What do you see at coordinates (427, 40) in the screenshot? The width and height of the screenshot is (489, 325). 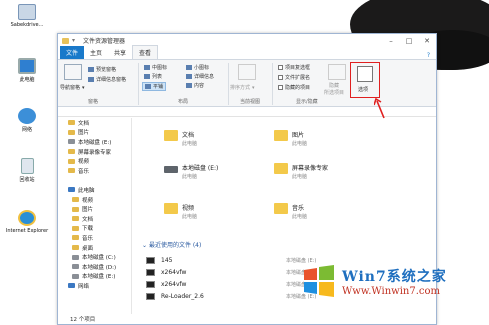 I see `close-icon: ✕` at bounding box center [427, 40].